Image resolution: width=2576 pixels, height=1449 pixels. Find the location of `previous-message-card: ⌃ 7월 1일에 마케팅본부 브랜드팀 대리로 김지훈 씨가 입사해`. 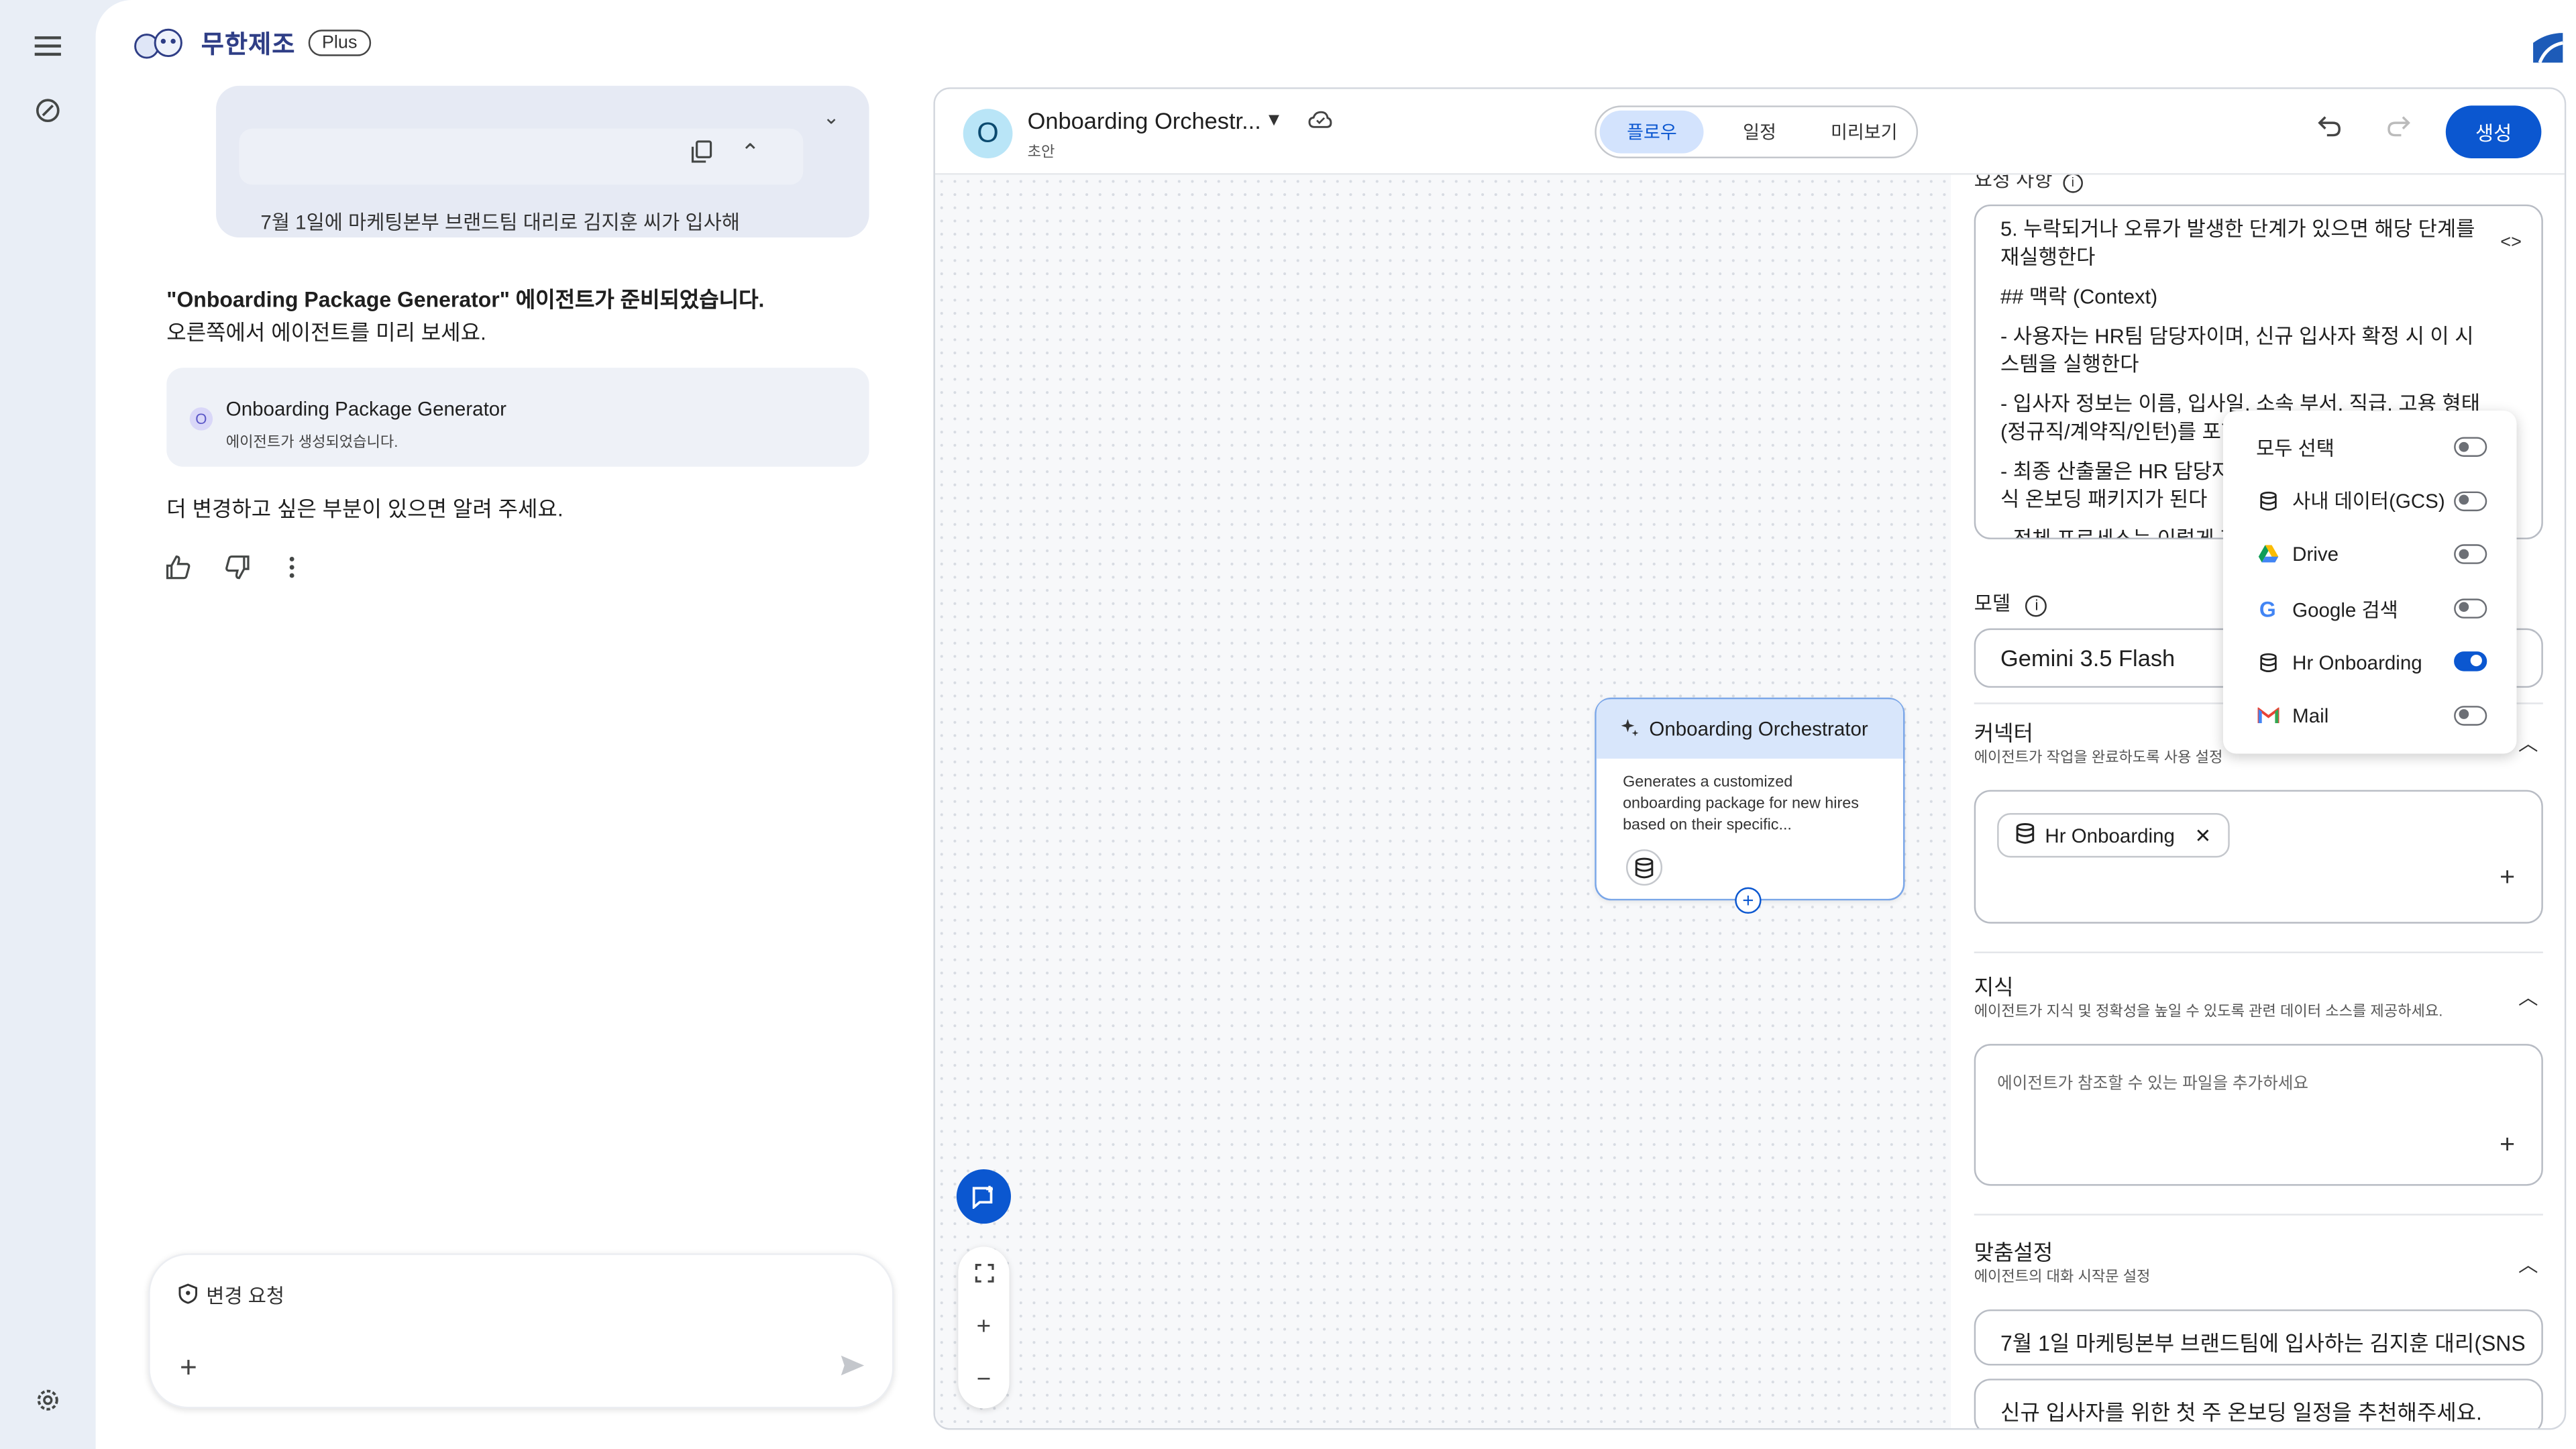

previous-message-card: ⌃ 7월 1일에 마케팅본부 브랜드팀 대리로 김지훈 씨가 입사해 is located at coordinates (542, 161).